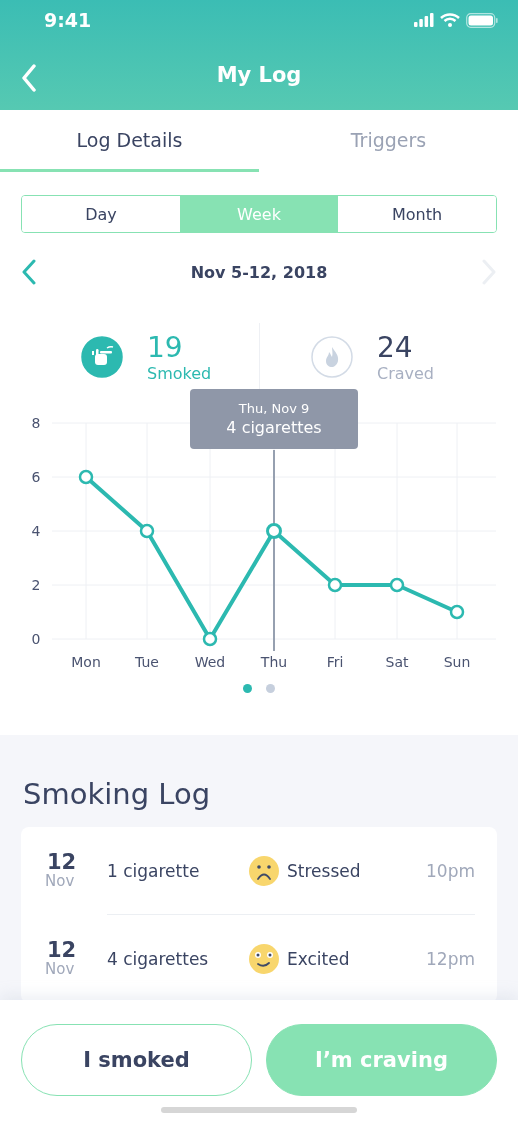 This screenshot has height=1122, width=518. Describe the element at coordinates (117, 794) in the screenshot. I see `section-title: Smoking Log` at that location.